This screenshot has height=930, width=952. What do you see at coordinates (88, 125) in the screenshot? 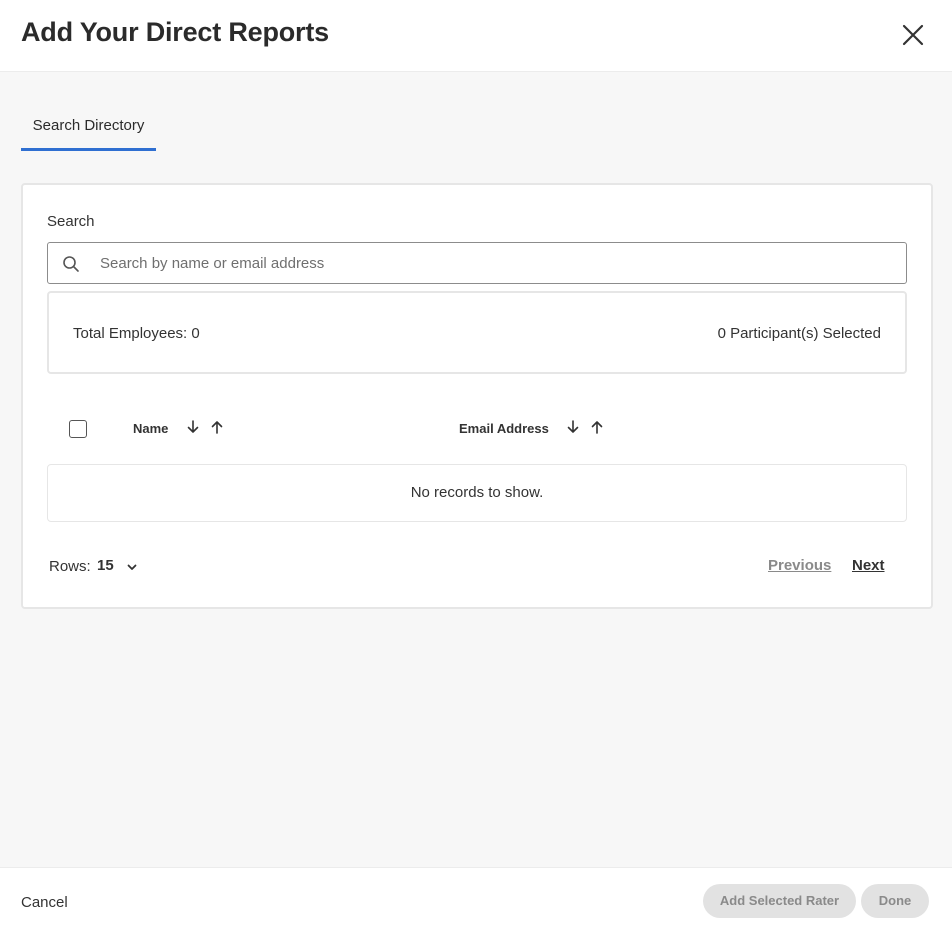
I see `tab-label: Search Directory` at bounding box center [88, 125].